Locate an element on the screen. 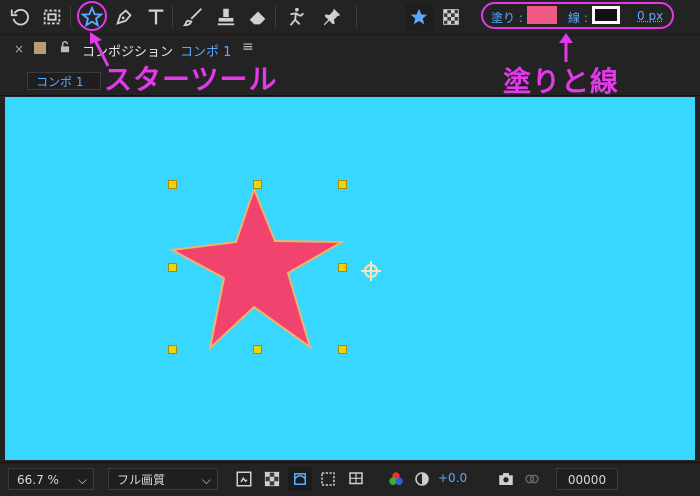  brush-icon is located at coordinates (192, 17).